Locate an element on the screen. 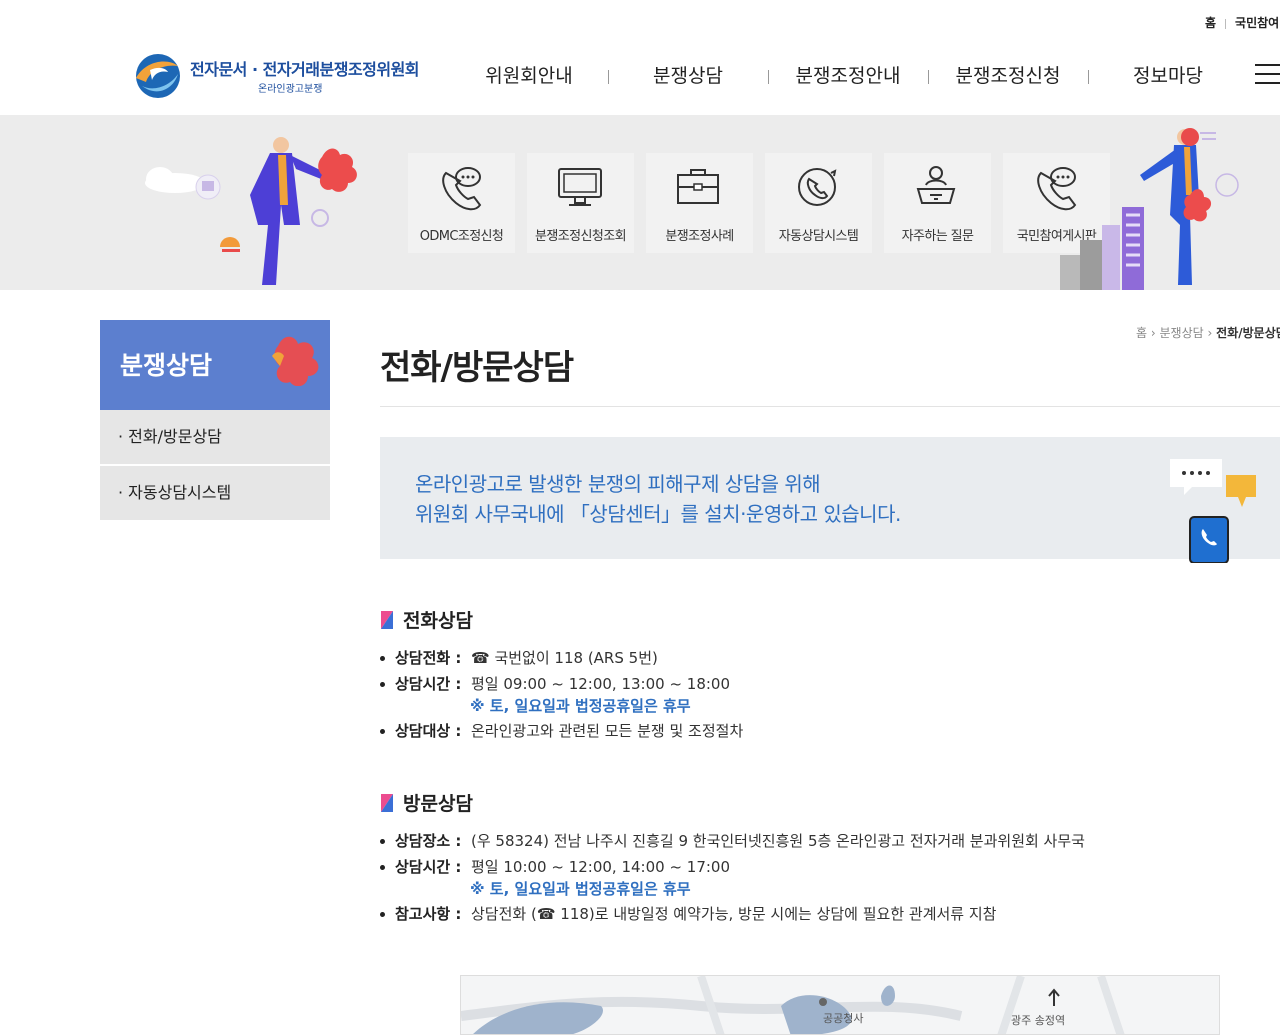  nav-item-mediation-info: 분쟁조정안내 is located at coordinates (848, 76).